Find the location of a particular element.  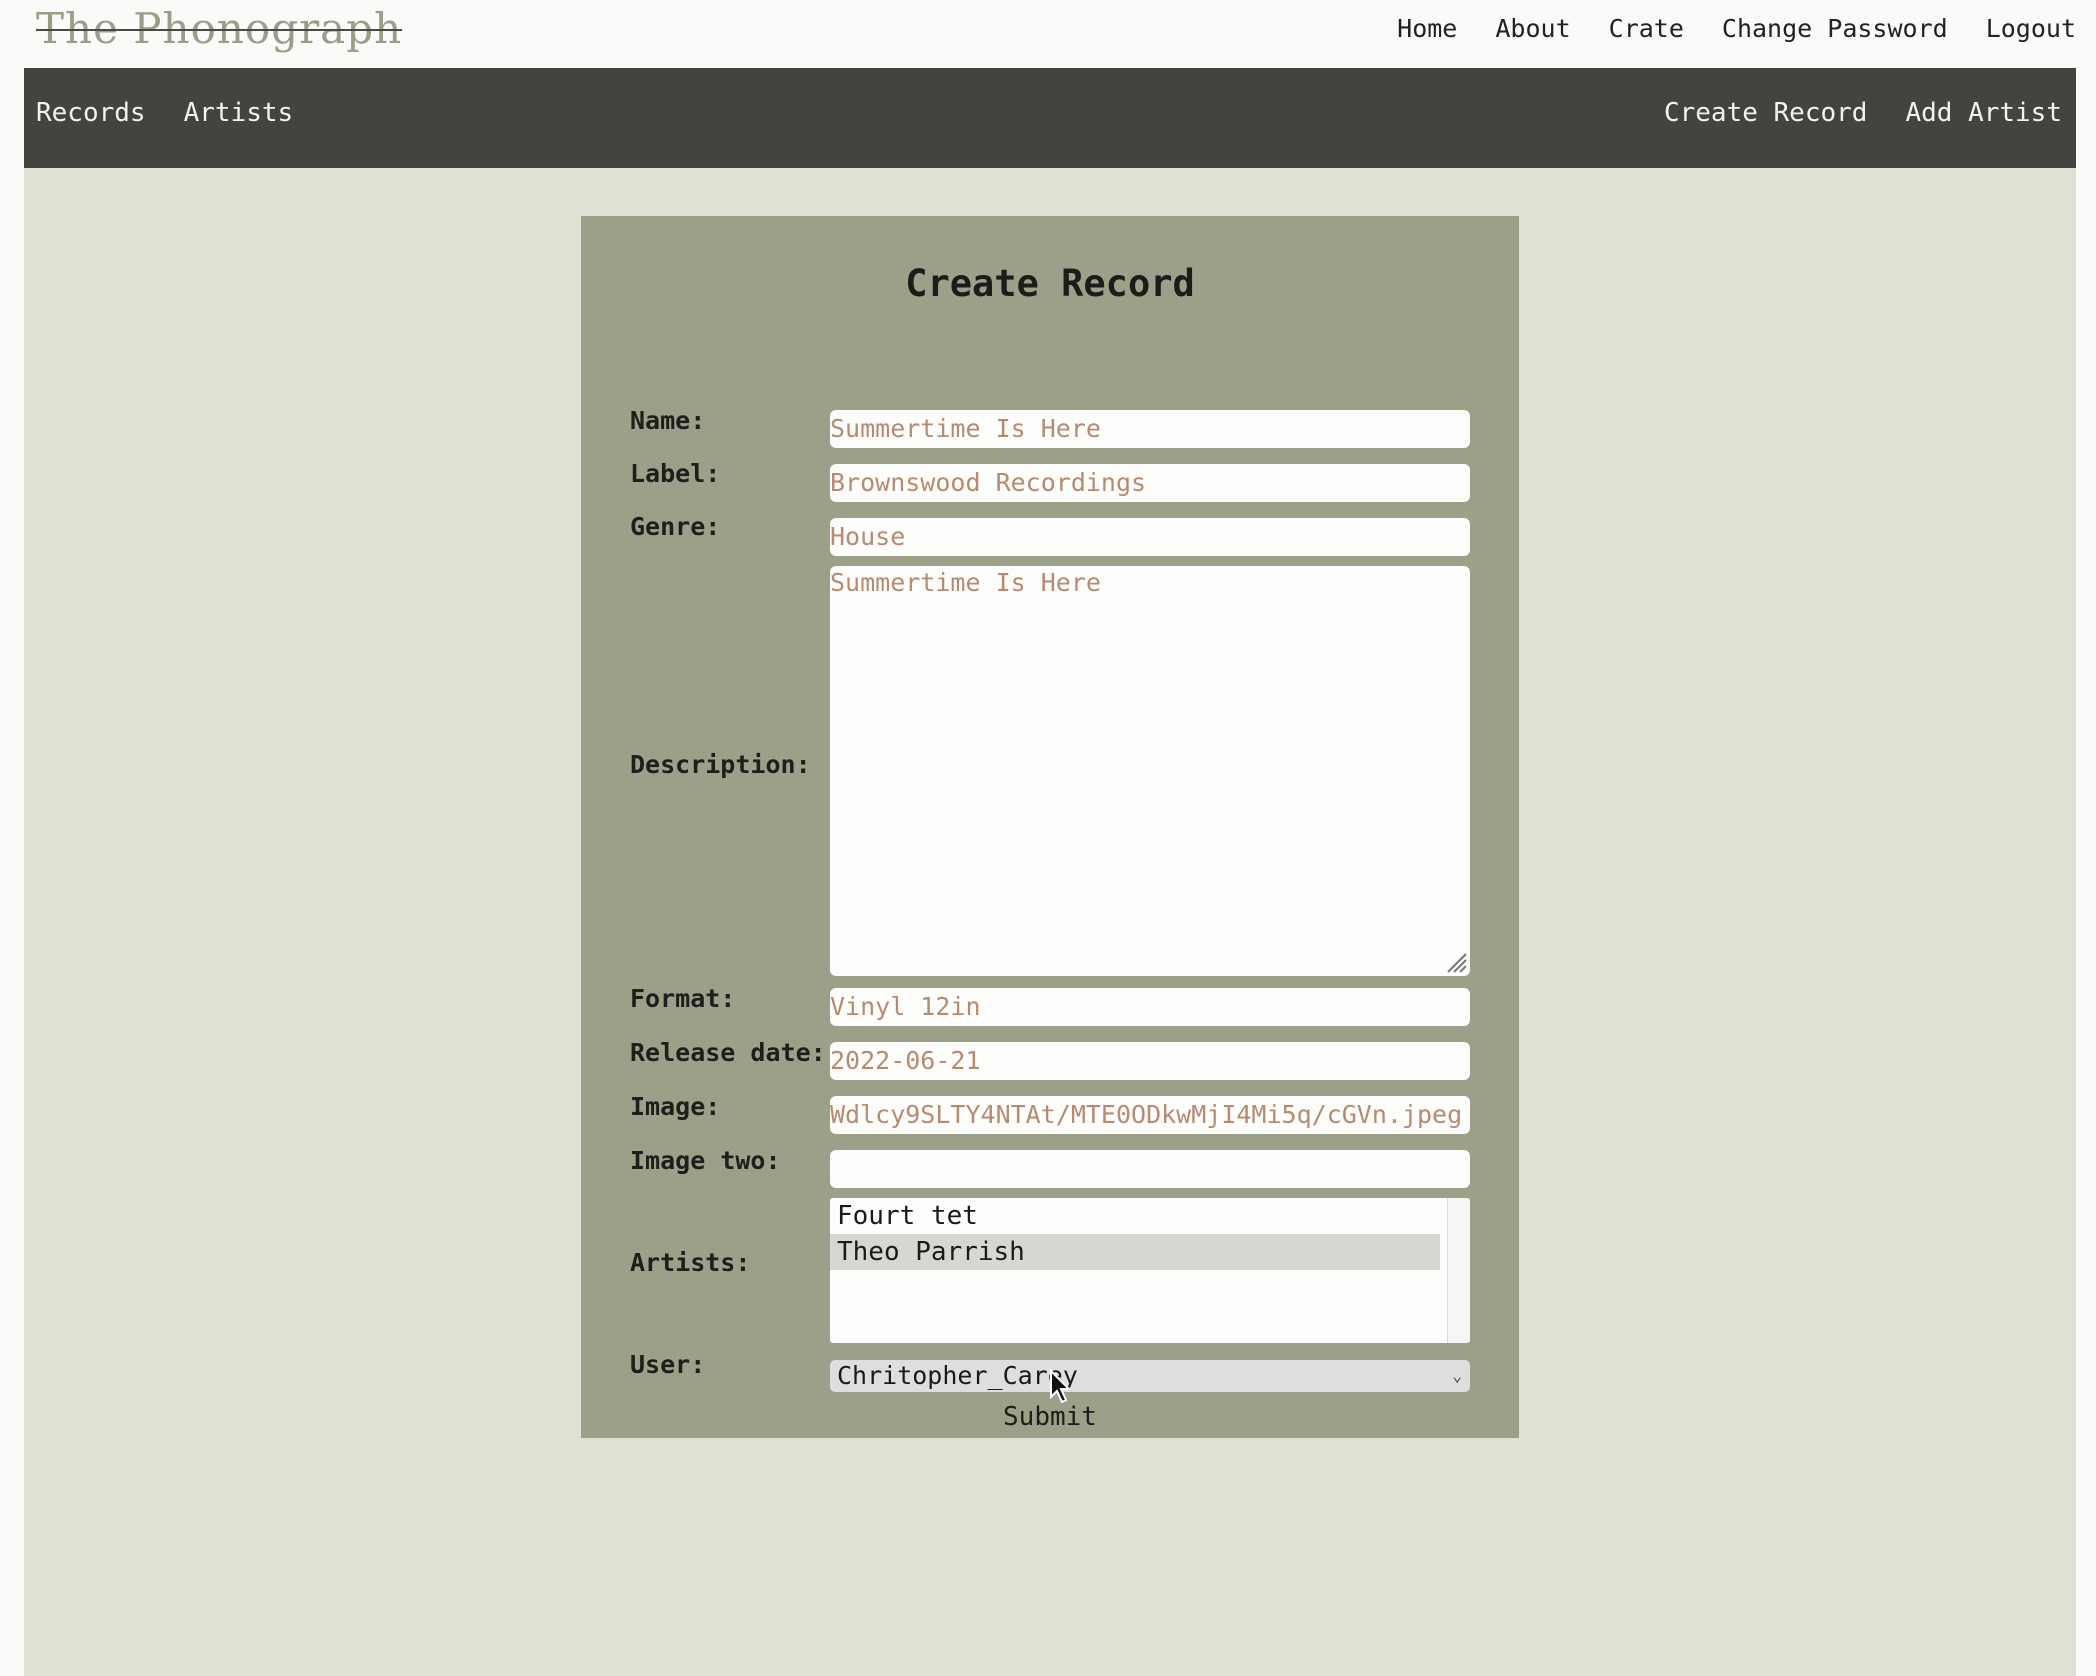

image-two-label: Image two: is located at coordinates (705, 1160).